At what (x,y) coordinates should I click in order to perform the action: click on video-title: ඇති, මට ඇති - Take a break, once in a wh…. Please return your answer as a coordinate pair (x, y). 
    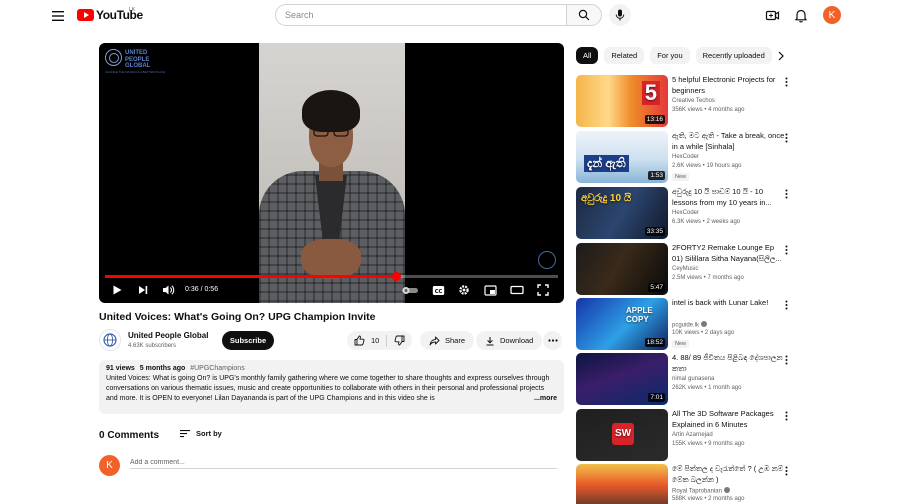
    Looking at the image, I should click on (729, 141).